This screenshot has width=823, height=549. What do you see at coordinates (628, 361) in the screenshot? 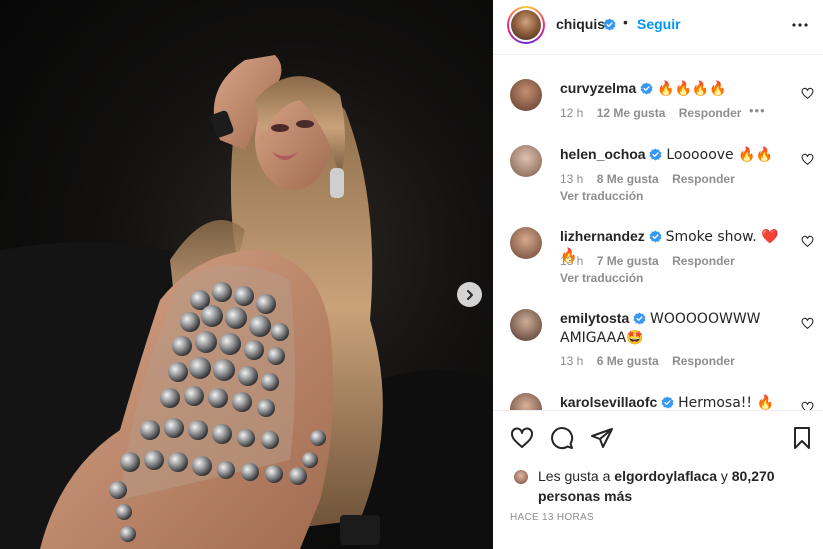
I see `comment-likes: 6 Me gusta` at bounding box center [628, 361].